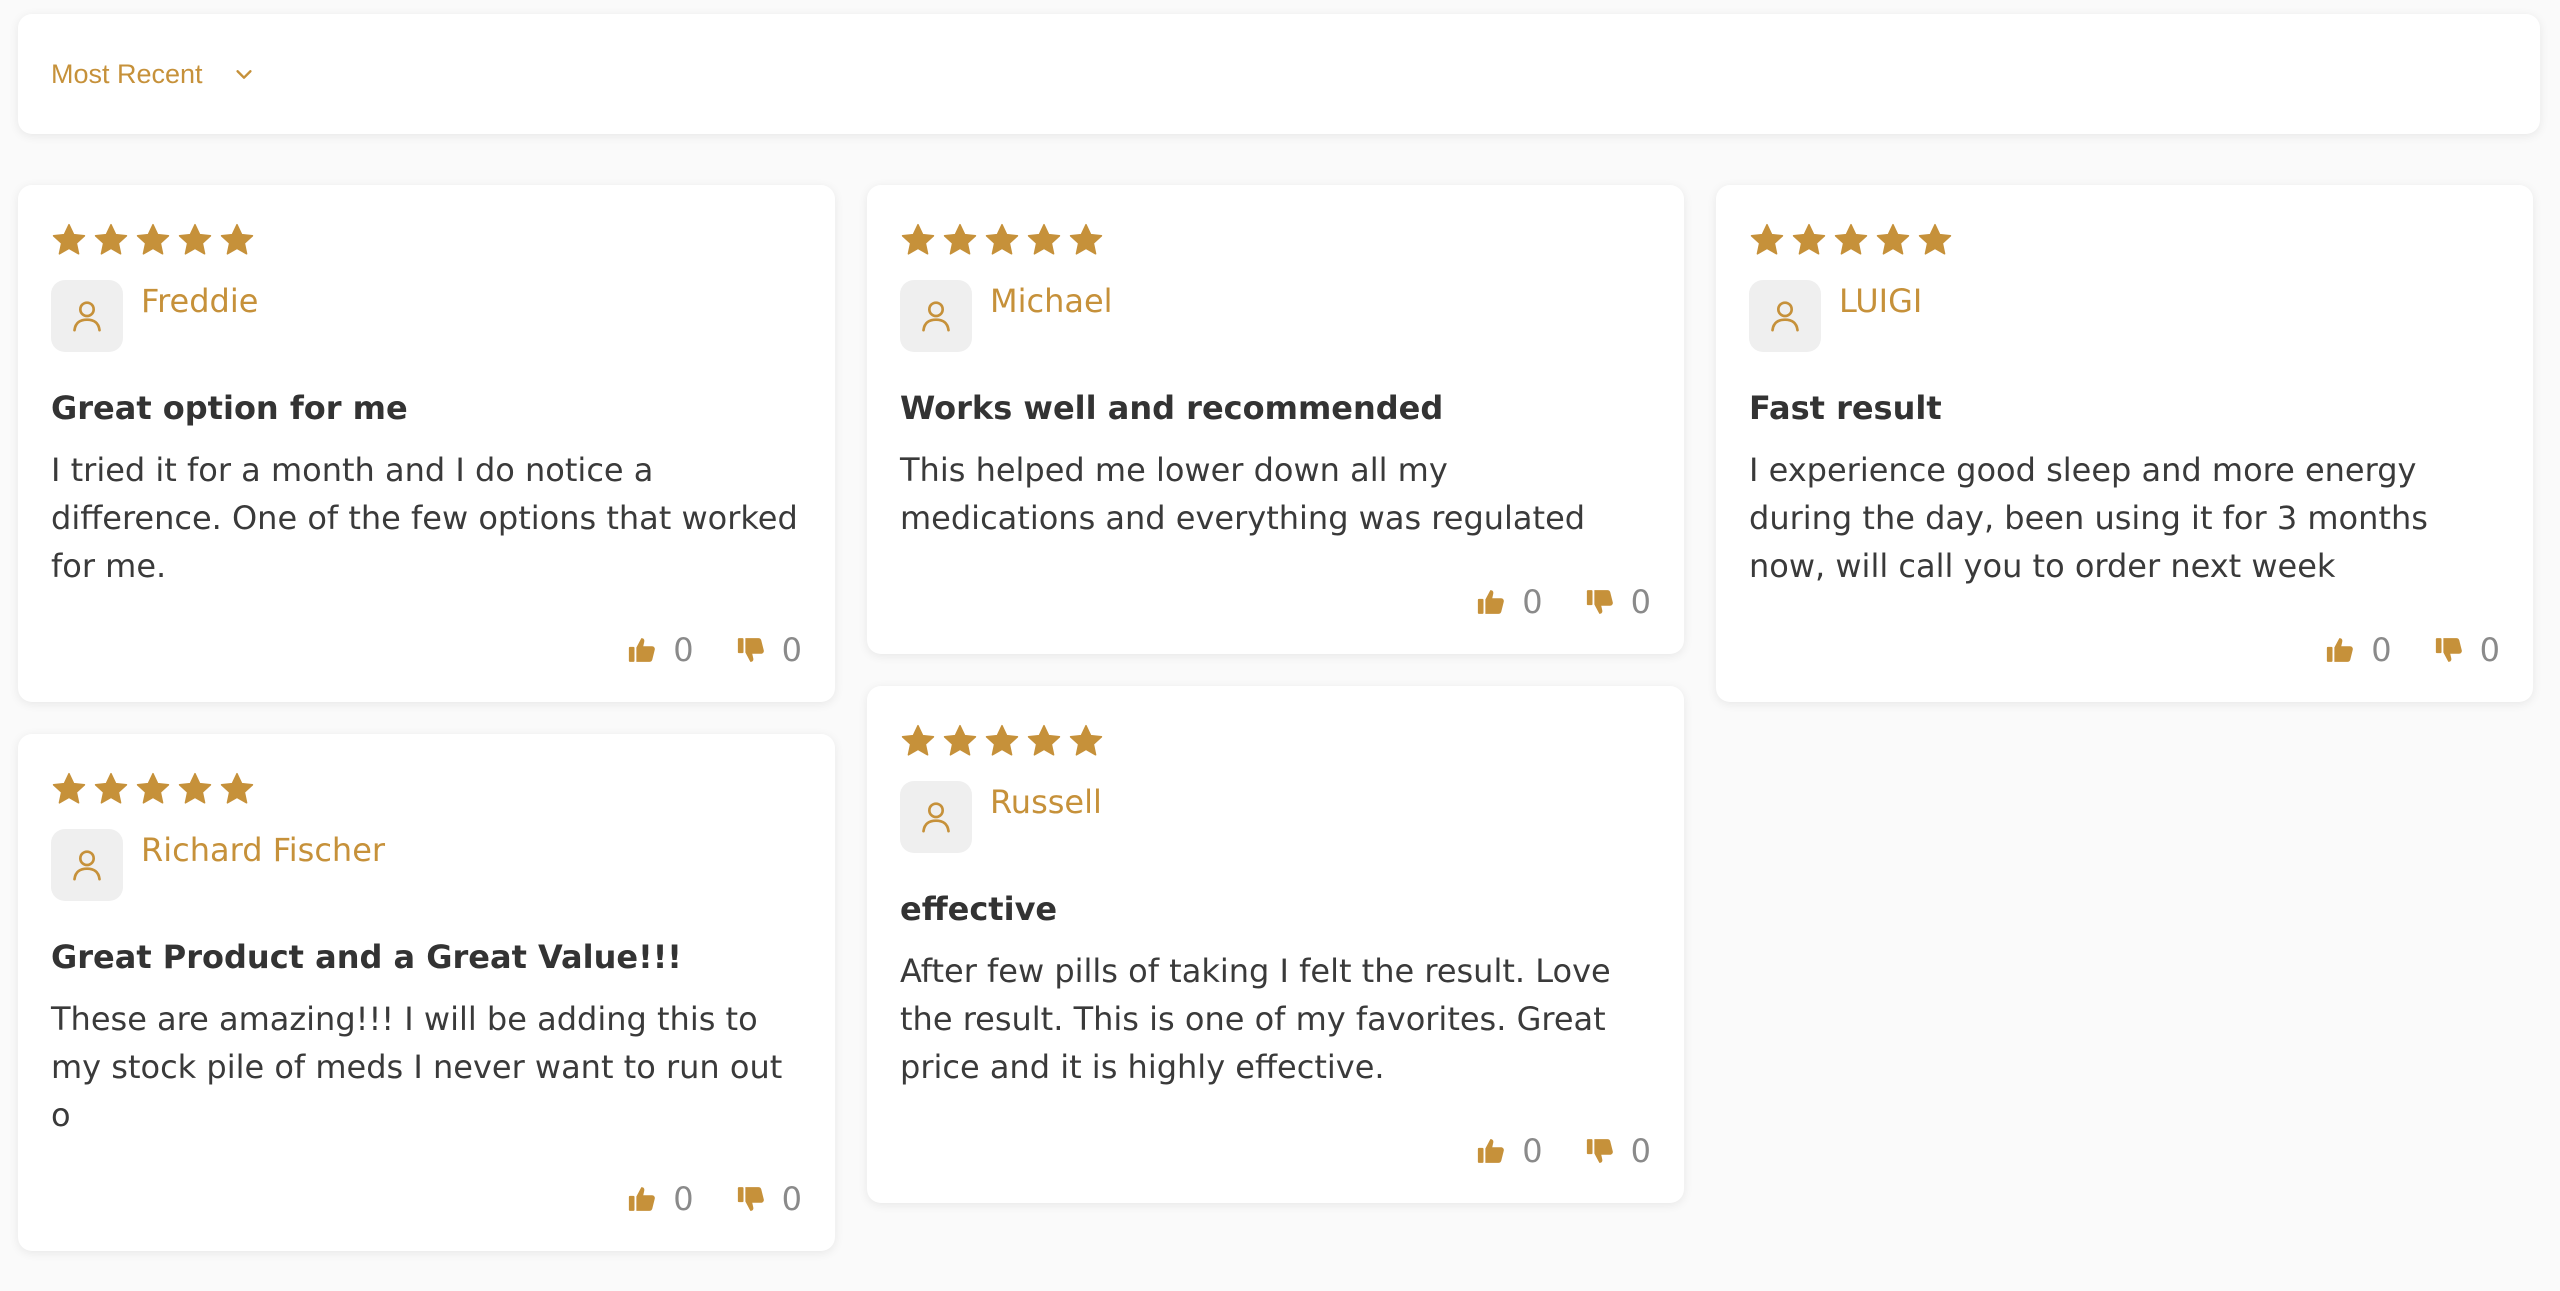  What do you see at coordinates (1046, 802) in the screenshot?
I see `author-name: Russell` at bounding box center [1046, 802].